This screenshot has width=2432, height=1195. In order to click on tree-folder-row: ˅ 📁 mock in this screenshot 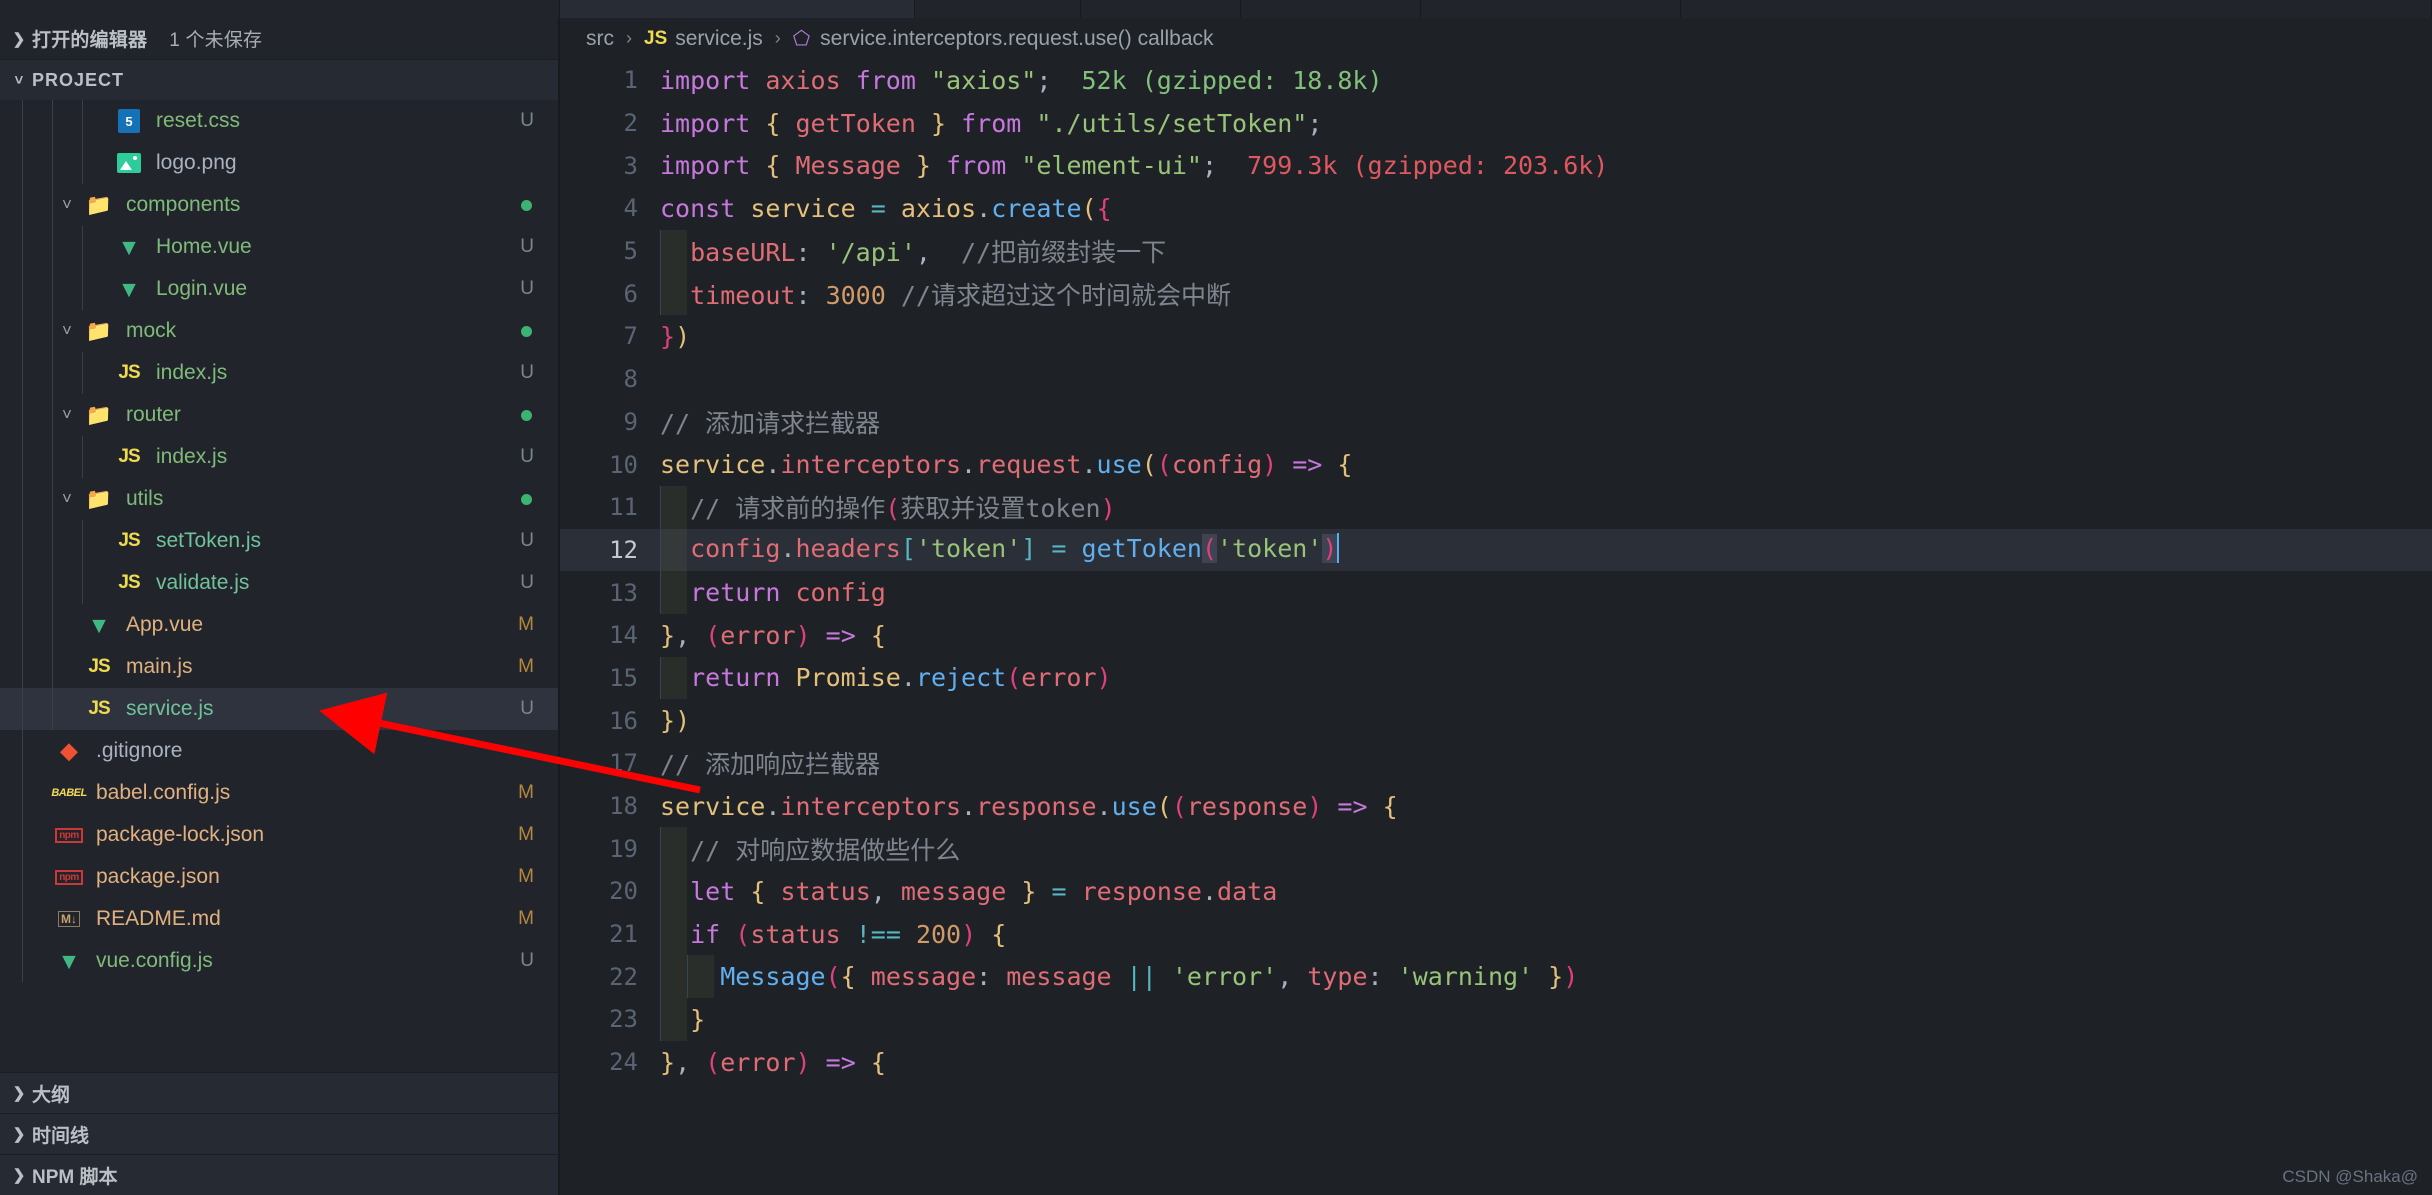, I will do `click(280, 331)`.